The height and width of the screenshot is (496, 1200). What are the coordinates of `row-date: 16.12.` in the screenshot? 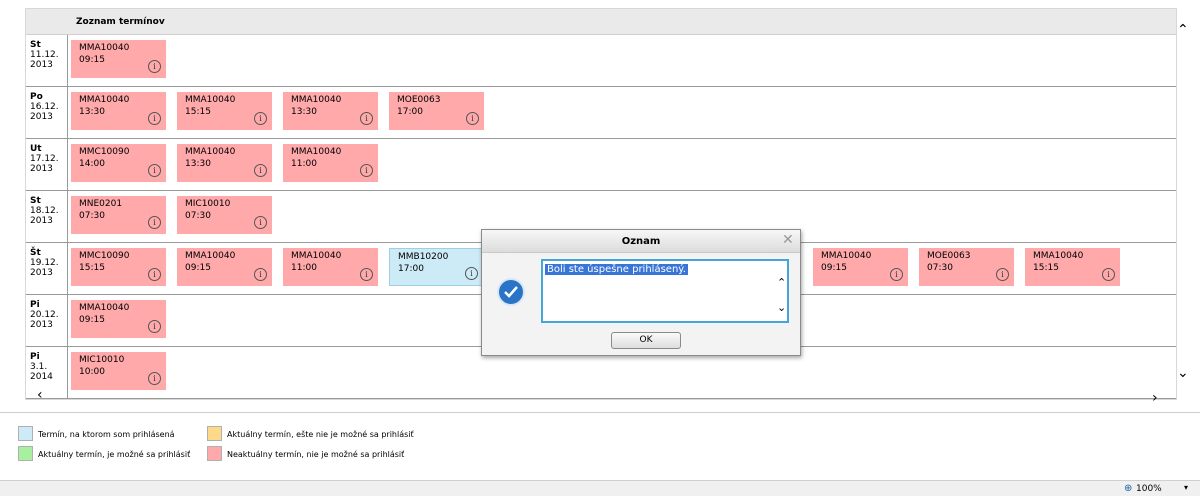 It's located at (44, 107).